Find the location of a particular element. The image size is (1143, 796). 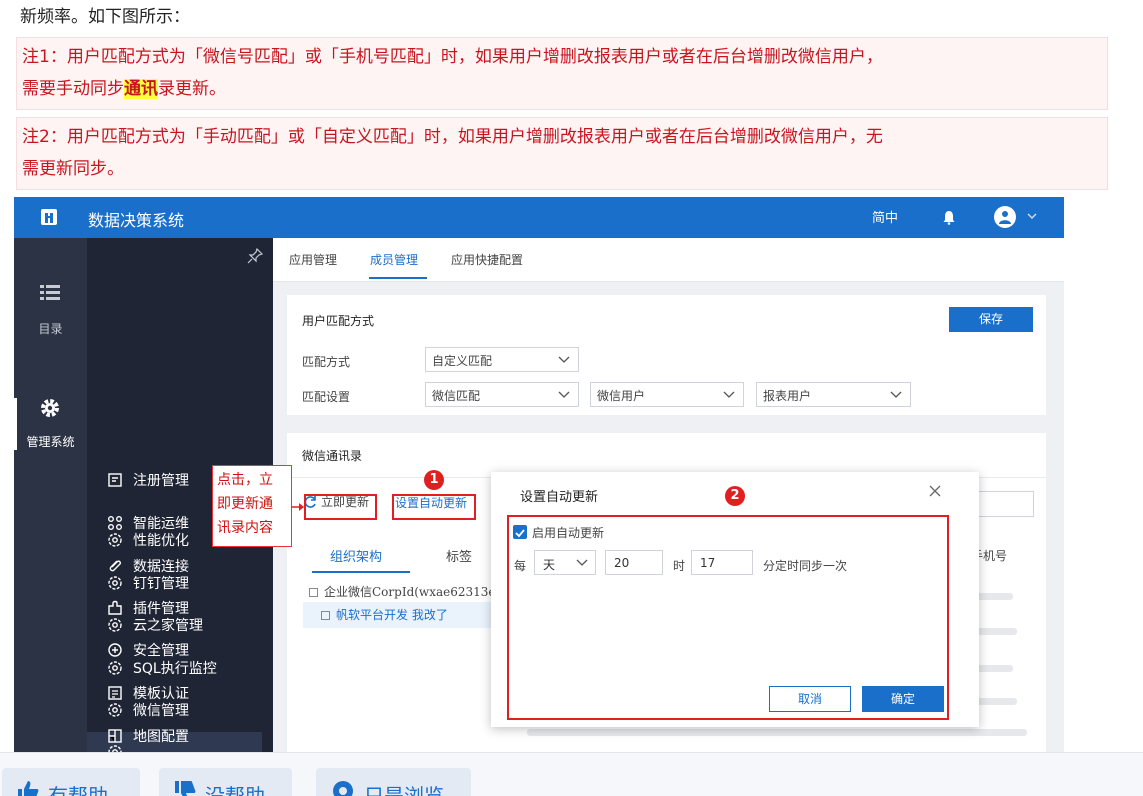

nav-item-0: 注册管理 is located at coordinates (148, 480).